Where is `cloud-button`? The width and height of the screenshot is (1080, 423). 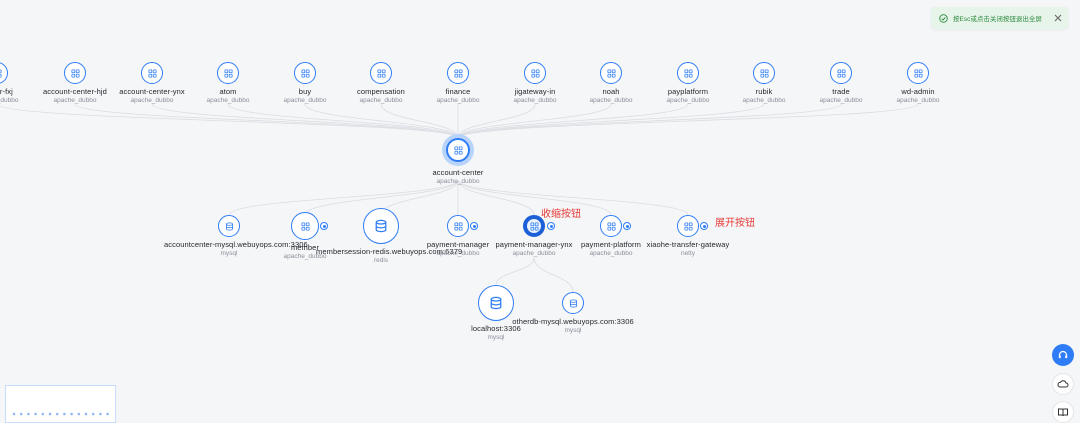
cloud-button is located at coordinates (1063, 384).